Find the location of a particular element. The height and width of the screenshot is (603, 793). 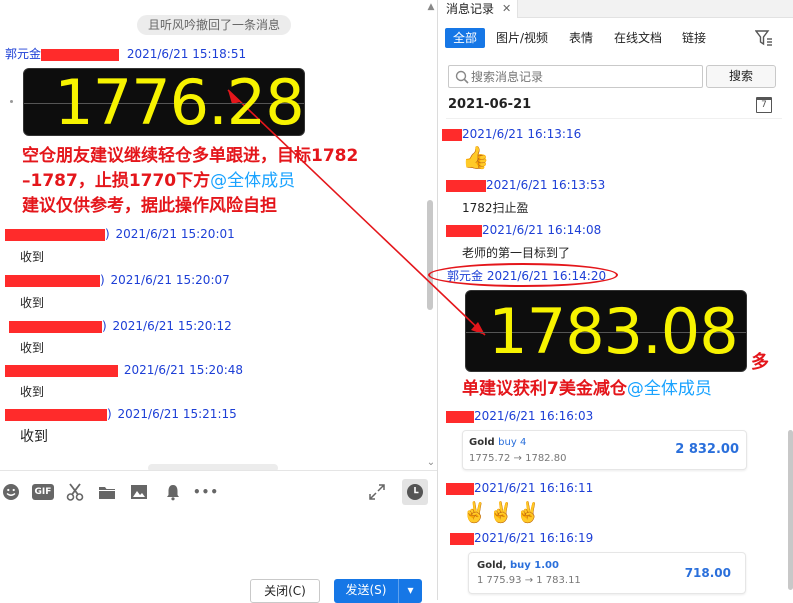

divider is located at coordinates (614, 118).